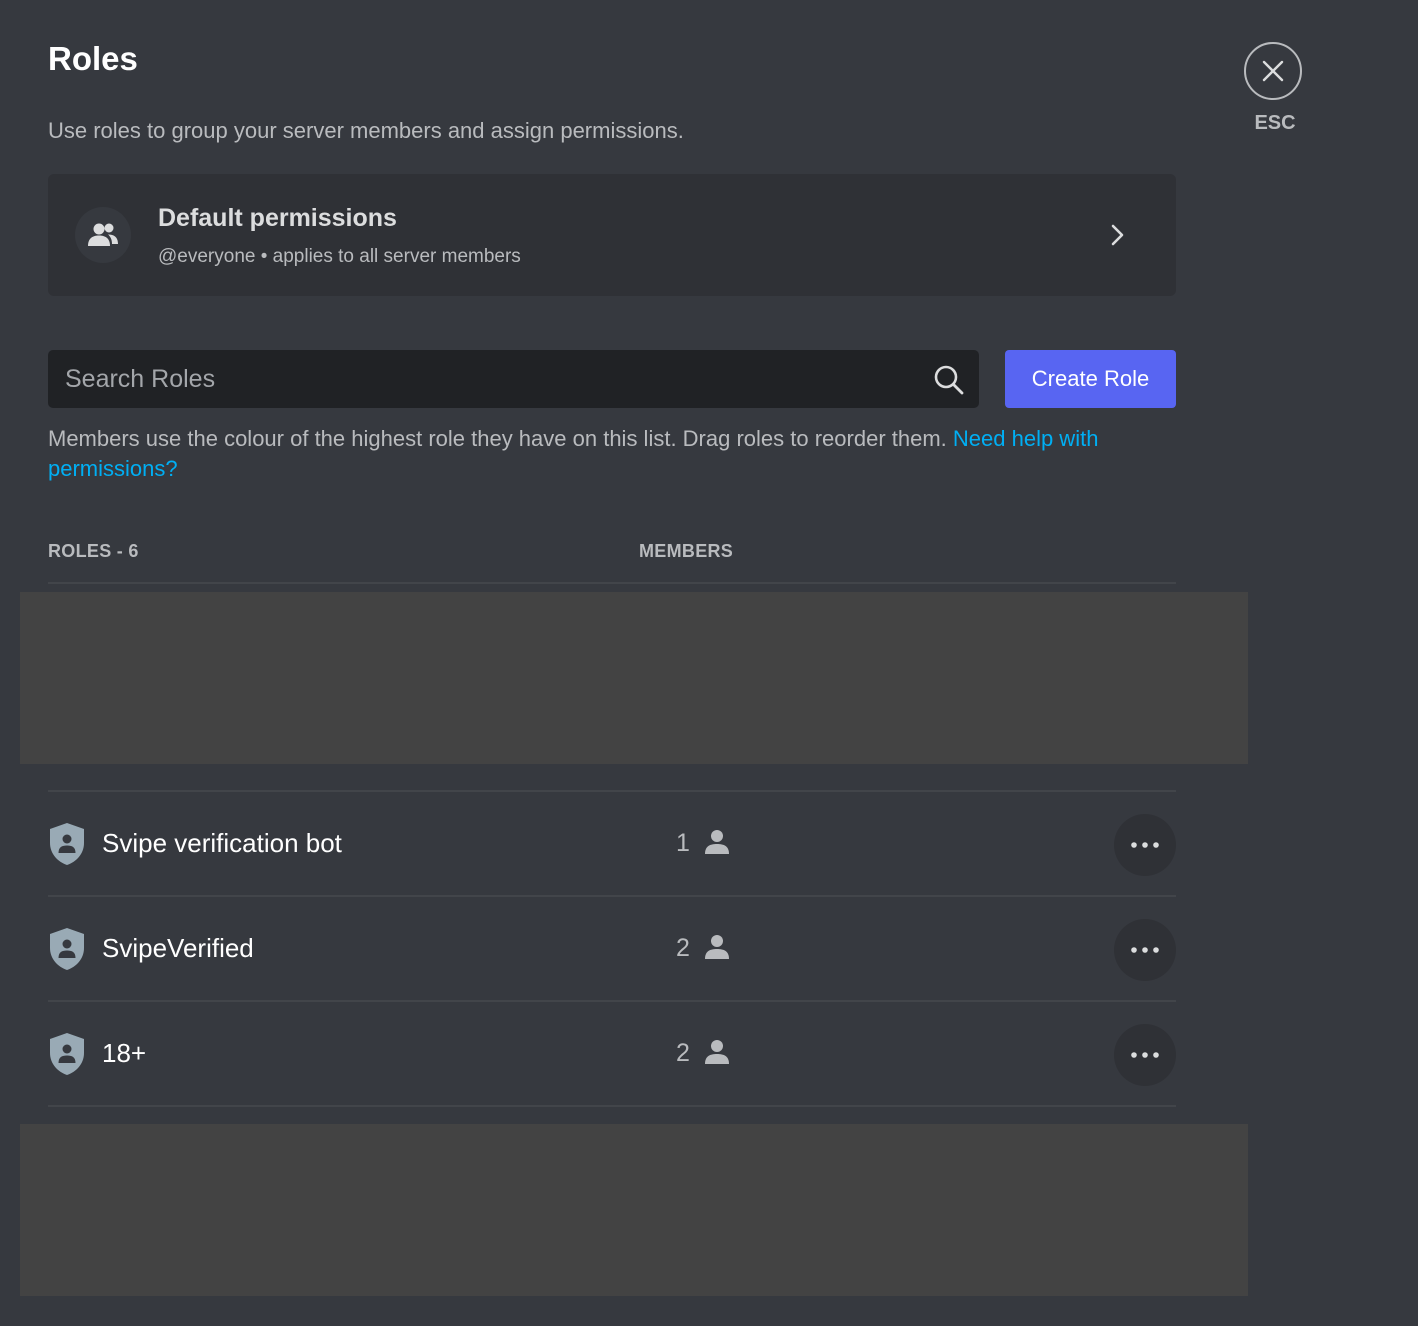 The height and width of the screenshot is (1326, 1418). I want to click on role-name: SvipeVerified, so click(178, 948).